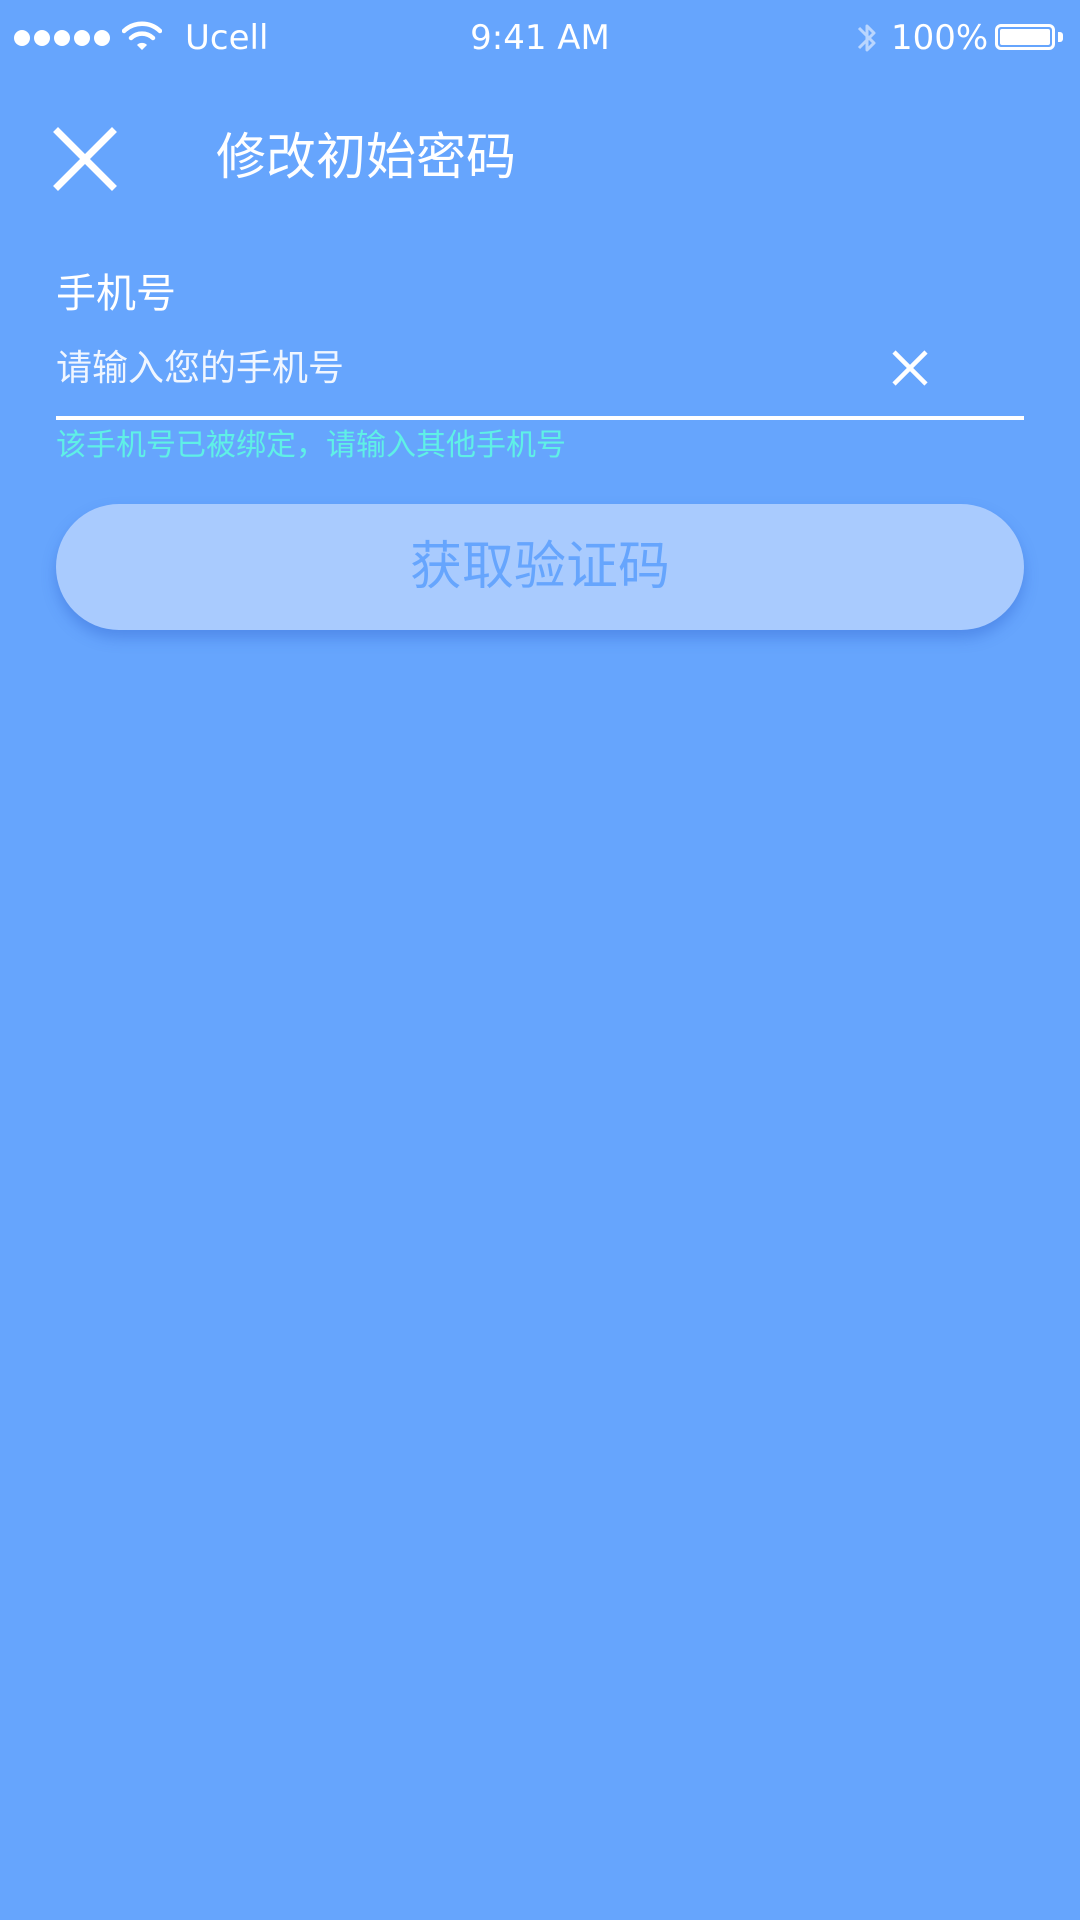 This screenshot has width=1080, height=1920. Describe the element at coordinates (366, 157) in the screenshot. I see `page-title: 修改初始密码` at that location.